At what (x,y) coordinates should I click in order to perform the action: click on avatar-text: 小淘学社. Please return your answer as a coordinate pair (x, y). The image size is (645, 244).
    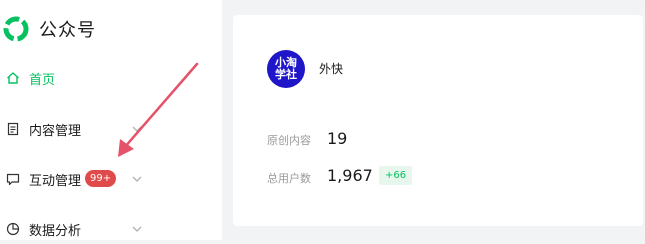
    Looking at the image, I should click on (286, 68).